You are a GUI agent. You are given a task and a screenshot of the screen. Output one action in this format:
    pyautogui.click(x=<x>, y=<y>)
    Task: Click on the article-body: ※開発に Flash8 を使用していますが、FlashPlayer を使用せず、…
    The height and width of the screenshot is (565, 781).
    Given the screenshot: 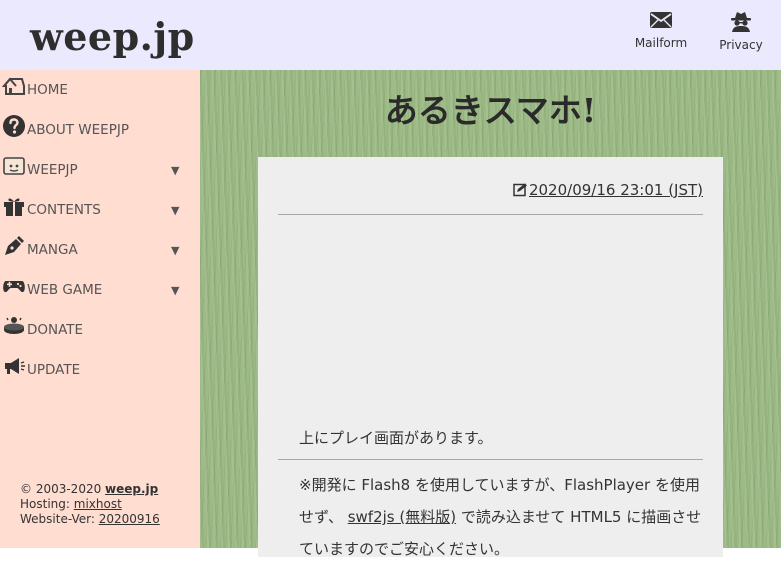 What is the action you would take?
    pyautogui.click(x=501, y=517)
    